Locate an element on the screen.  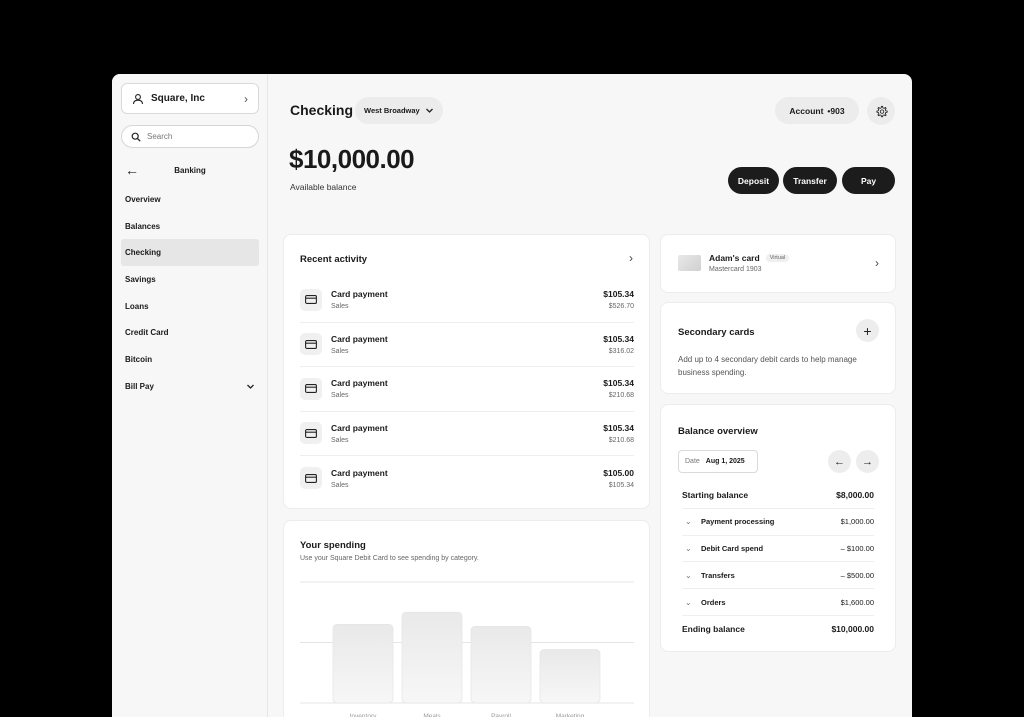
search-box is located at coordinates (190, 136).